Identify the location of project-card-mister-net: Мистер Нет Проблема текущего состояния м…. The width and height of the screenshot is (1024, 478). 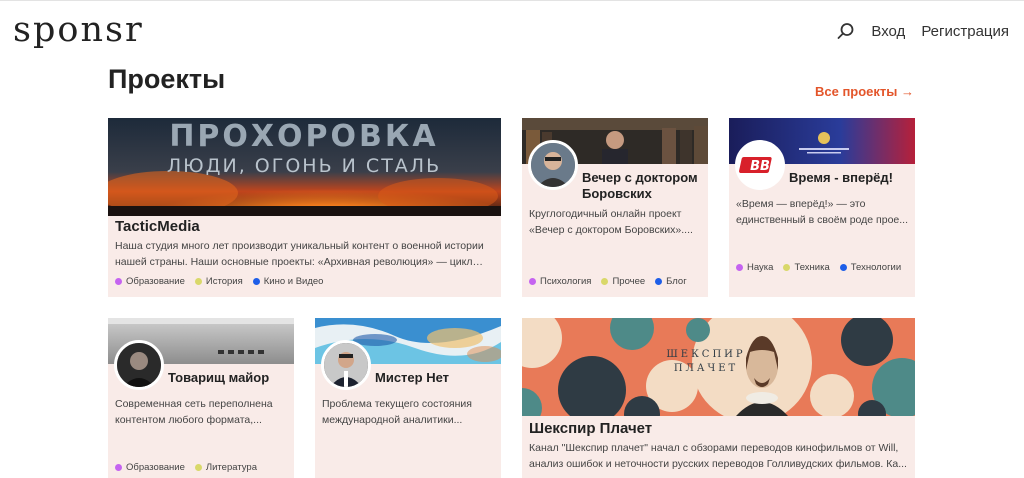
(408, 398).